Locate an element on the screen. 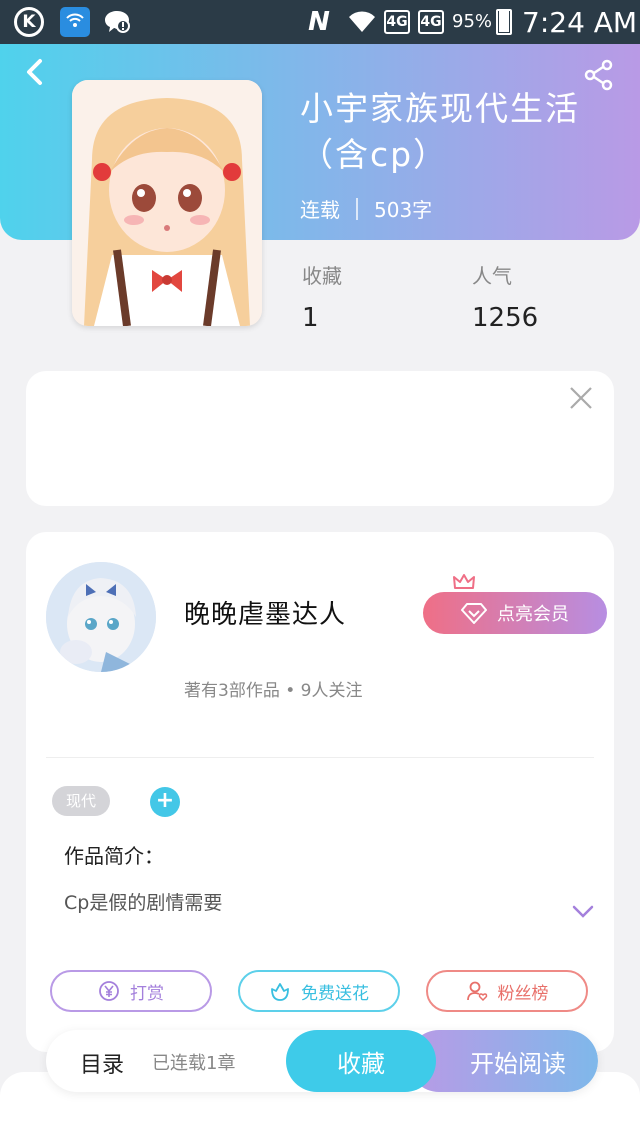 This screenshot has width=640, height=1138. favorite-label: 收藏 is located at coordinates (361, 1063).